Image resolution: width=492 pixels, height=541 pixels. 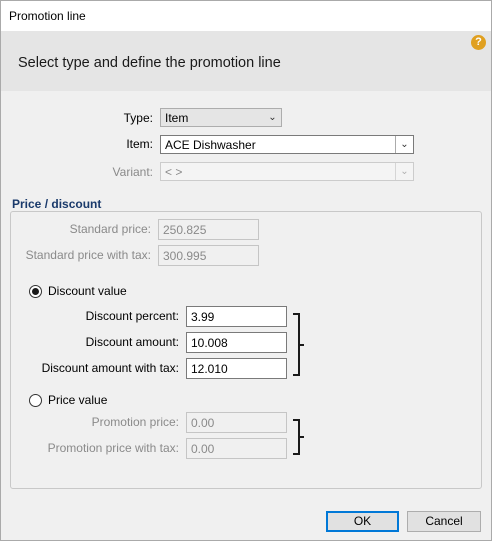 What do you see at coordinates (132, 172) in the screenshot?
I see `variant-label: Variant:` at bounding box center [132, 172].